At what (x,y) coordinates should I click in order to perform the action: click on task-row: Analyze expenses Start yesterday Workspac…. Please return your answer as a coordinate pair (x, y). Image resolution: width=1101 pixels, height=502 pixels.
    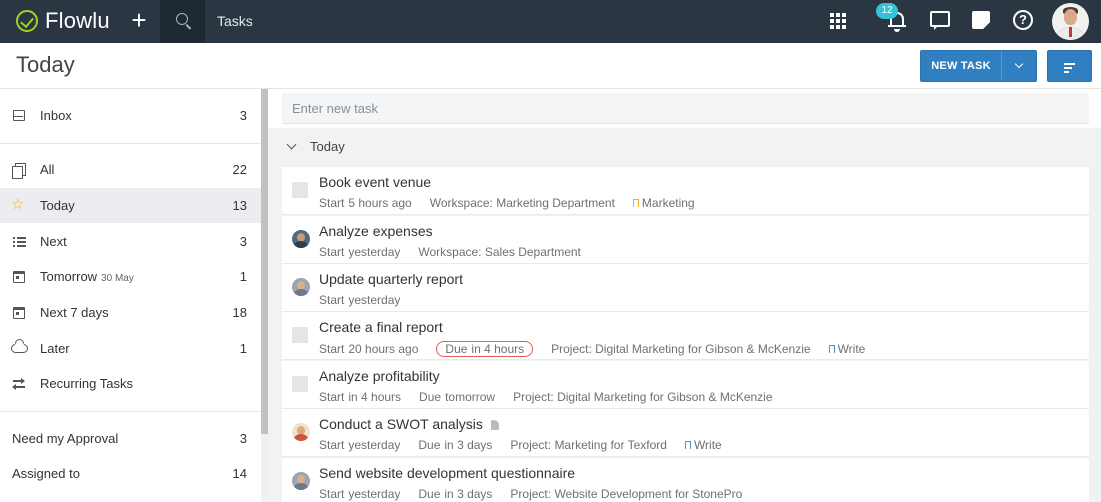
    Looking at the image, I should click on (685, 240).